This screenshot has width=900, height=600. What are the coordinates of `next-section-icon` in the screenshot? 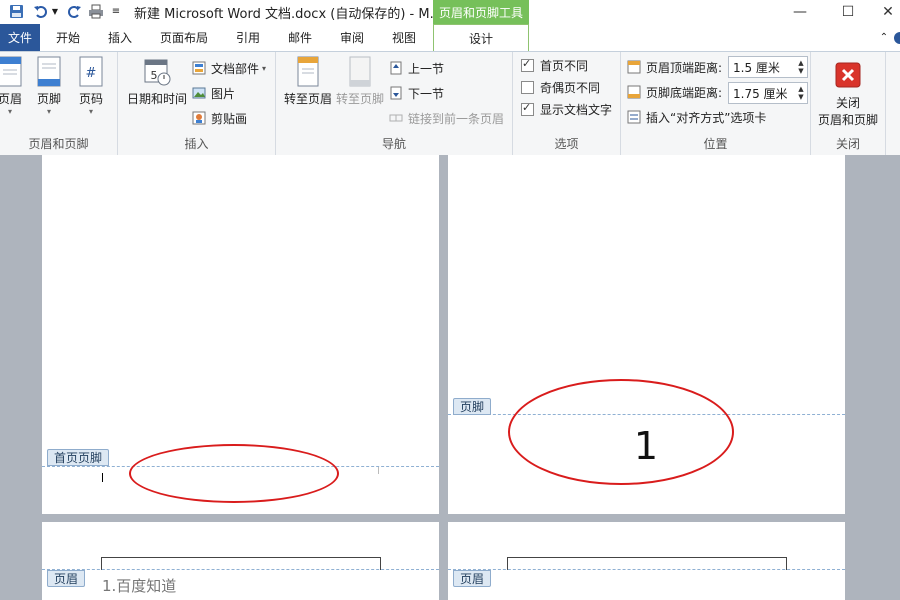 It's located at (396, 93).